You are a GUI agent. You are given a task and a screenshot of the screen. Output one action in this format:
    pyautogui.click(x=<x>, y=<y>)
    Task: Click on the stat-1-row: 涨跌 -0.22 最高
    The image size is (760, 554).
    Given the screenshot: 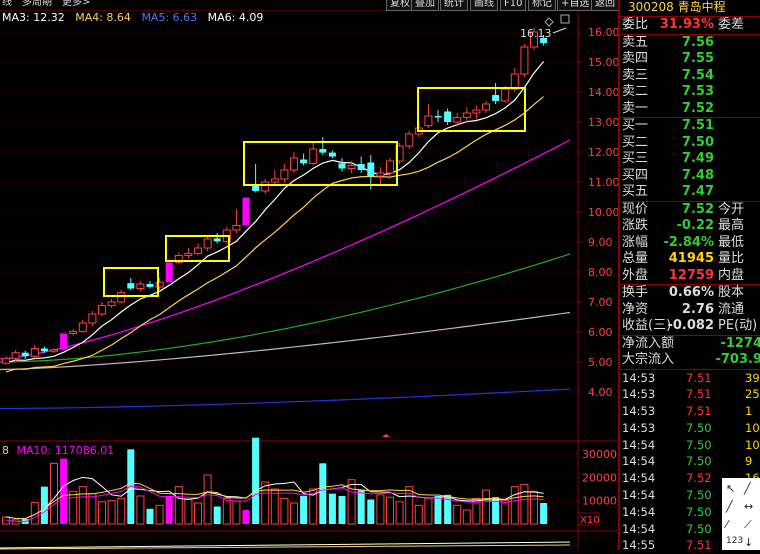 What is the action you would take?
    pyautogui.click(x=690, y=226)
    